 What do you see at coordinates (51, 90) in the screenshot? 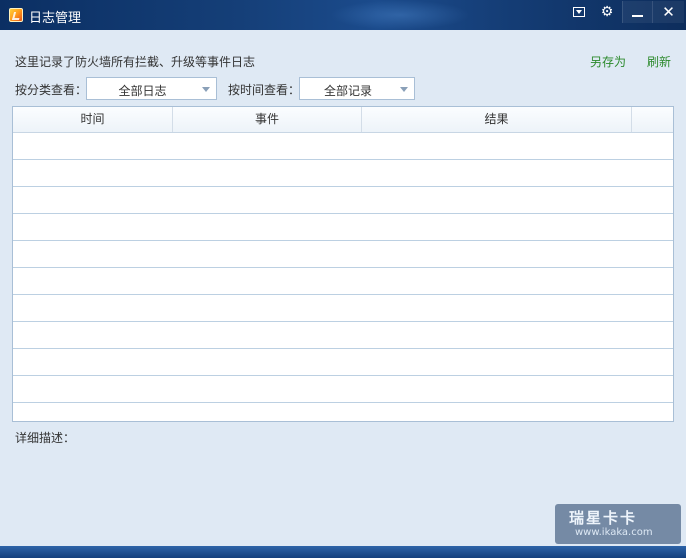
I see `category-filter-label: 按分类查看：` at bounding box center [51, 90].